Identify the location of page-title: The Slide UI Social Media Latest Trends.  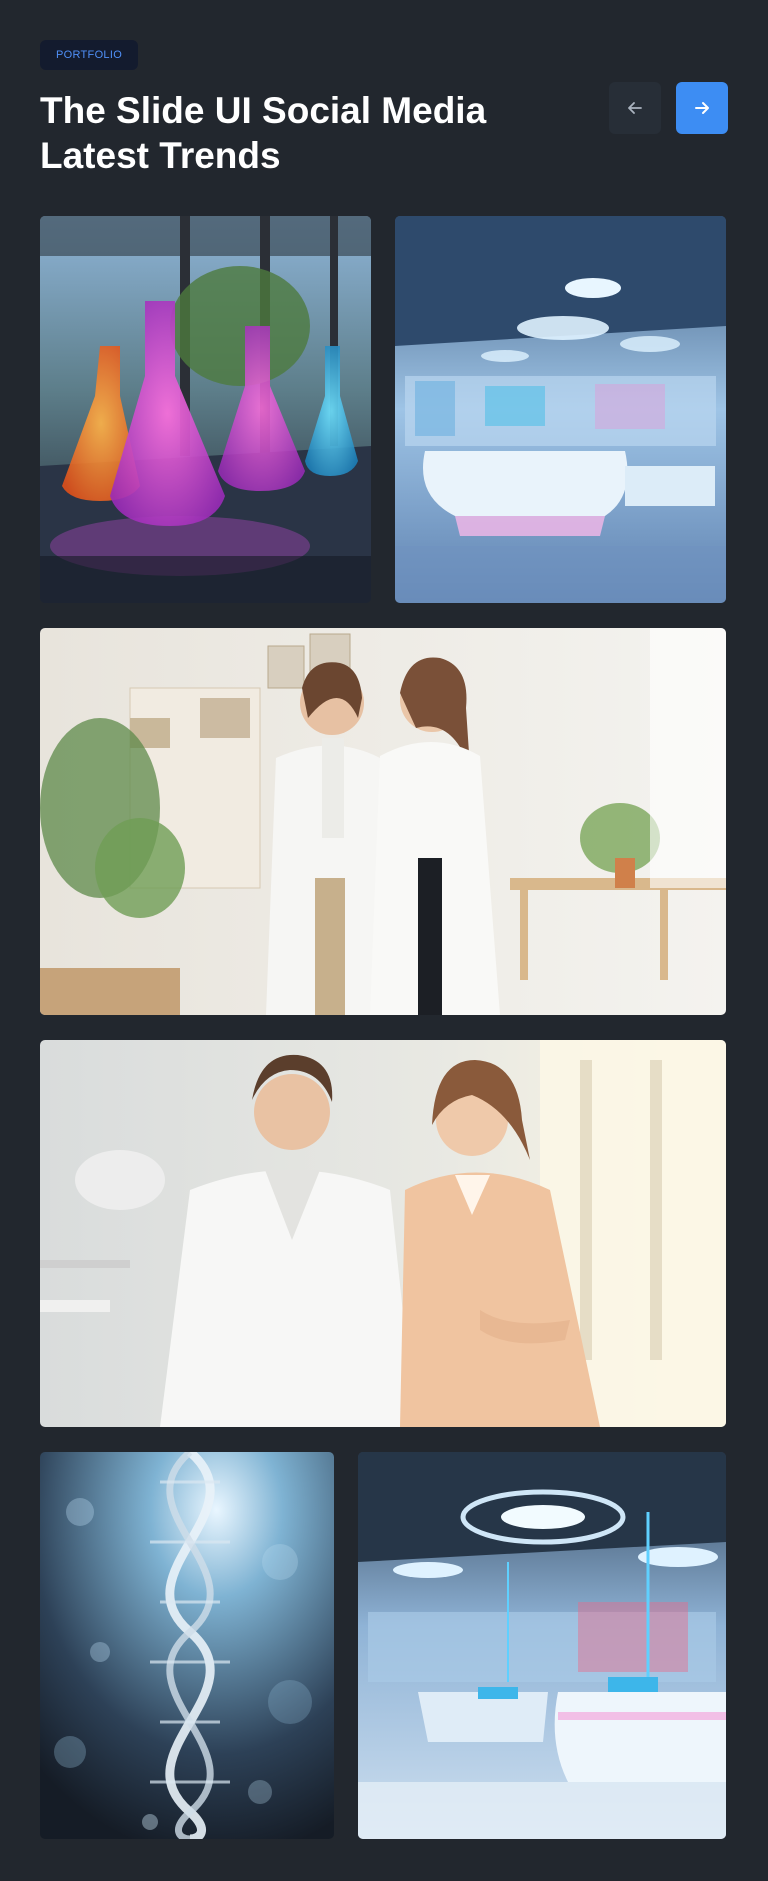
(263, 133).